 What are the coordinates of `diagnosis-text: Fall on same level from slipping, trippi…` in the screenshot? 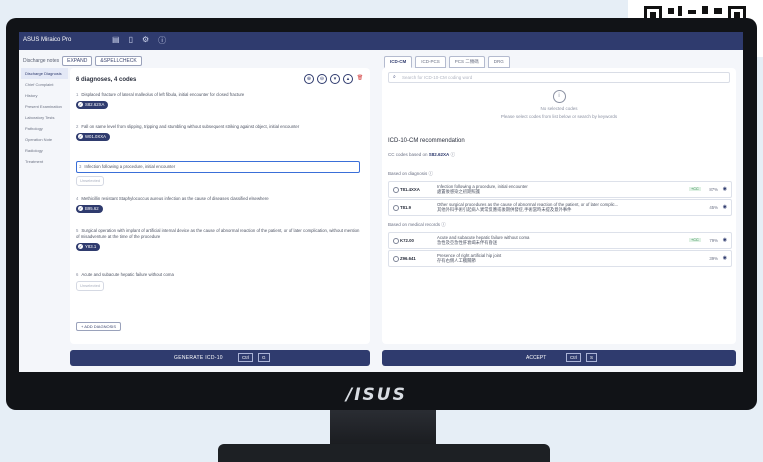 It's located at (190, 126).